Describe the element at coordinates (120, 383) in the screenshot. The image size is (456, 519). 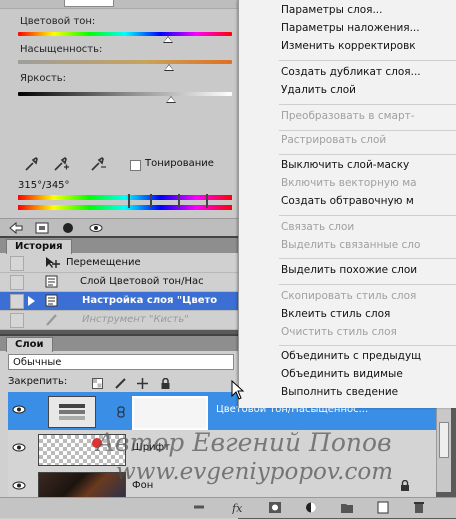
I see `lock-image-pixels-icon` at that location.